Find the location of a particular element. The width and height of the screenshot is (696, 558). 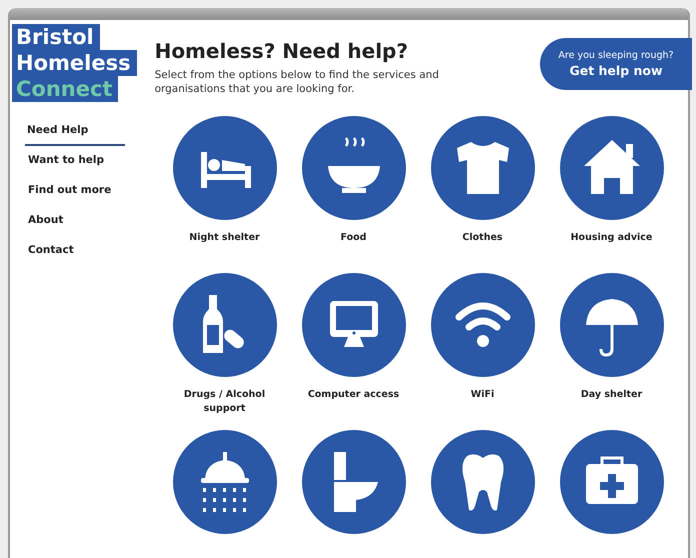

nav-link: Need Help is located at coordinates (75, 134).